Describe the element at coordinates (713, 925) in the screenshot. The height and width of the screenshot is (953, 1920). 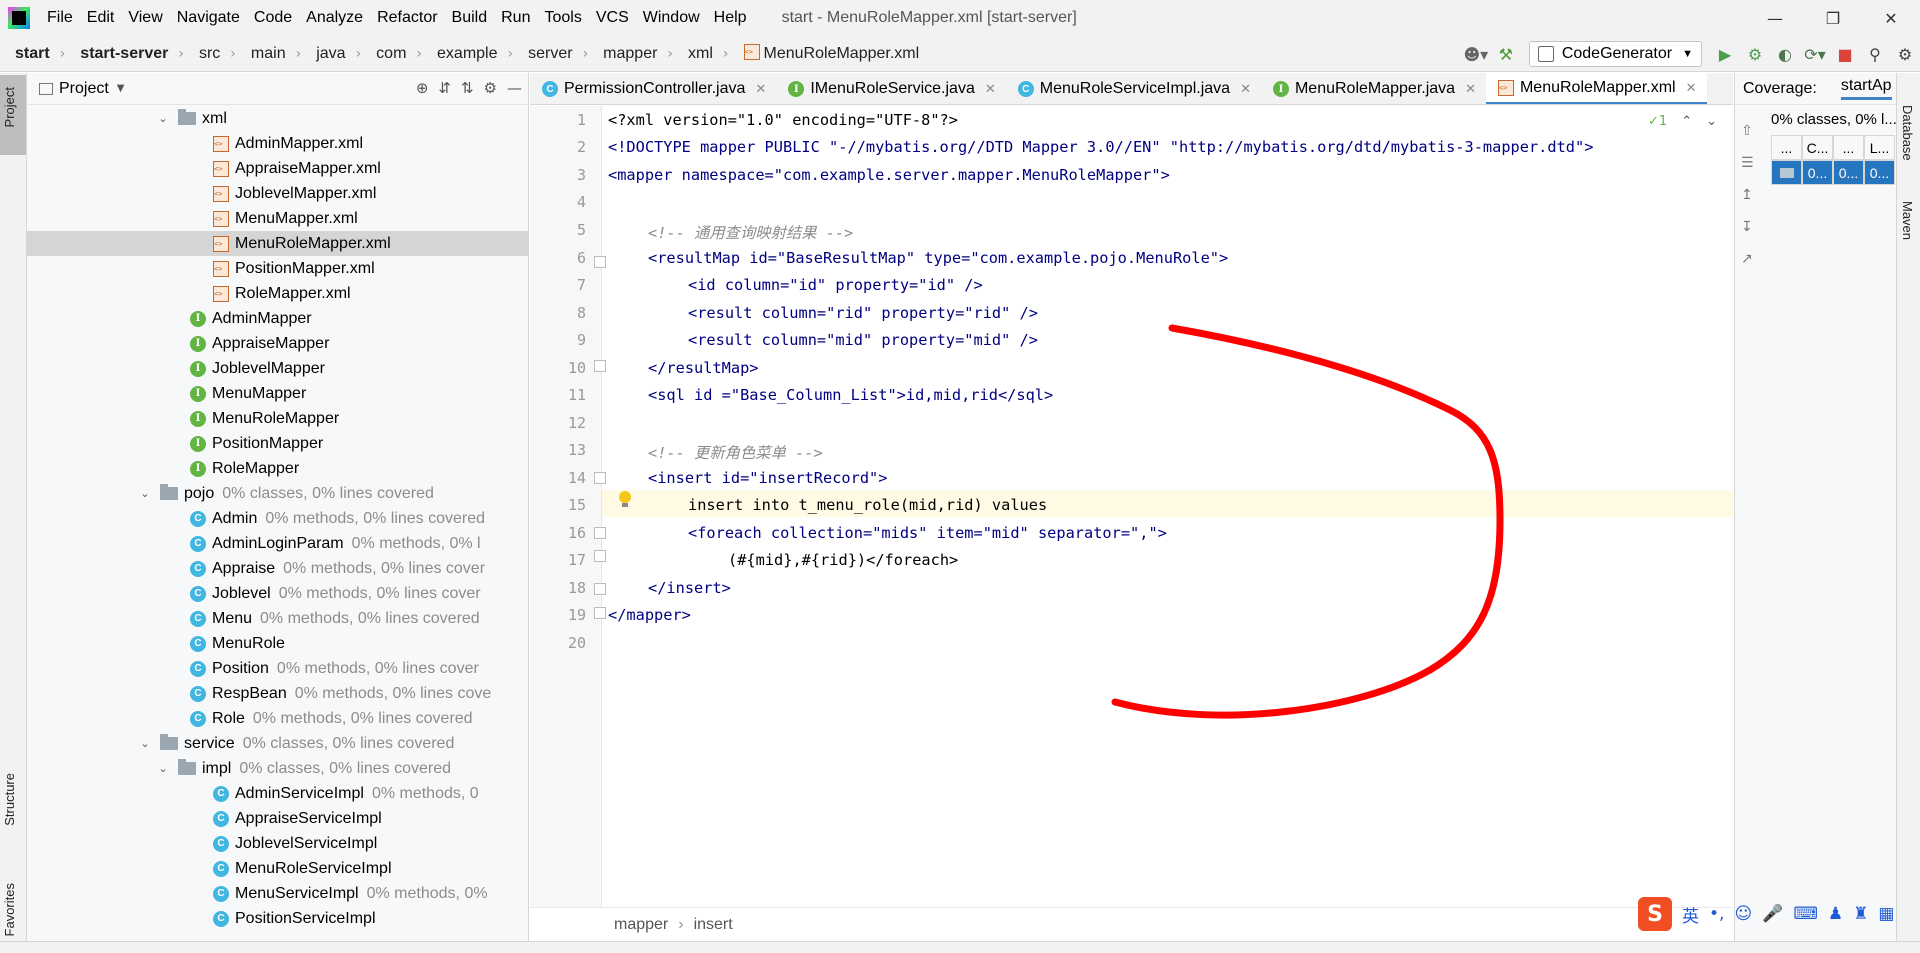
I see `editor-crumb-insert: insert` at that location.